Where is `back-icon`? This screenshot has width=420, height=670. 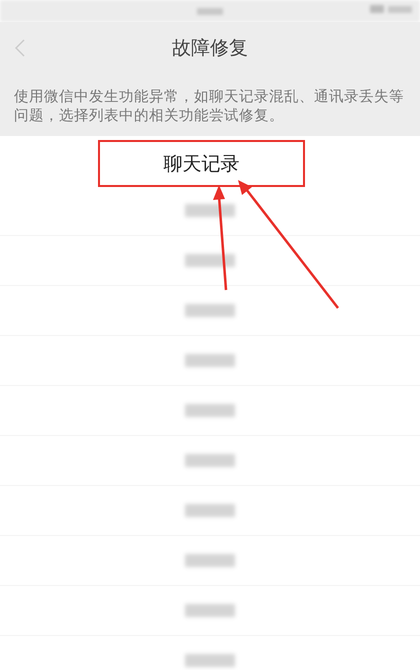 back-icon is located at coordinates (20, 48).